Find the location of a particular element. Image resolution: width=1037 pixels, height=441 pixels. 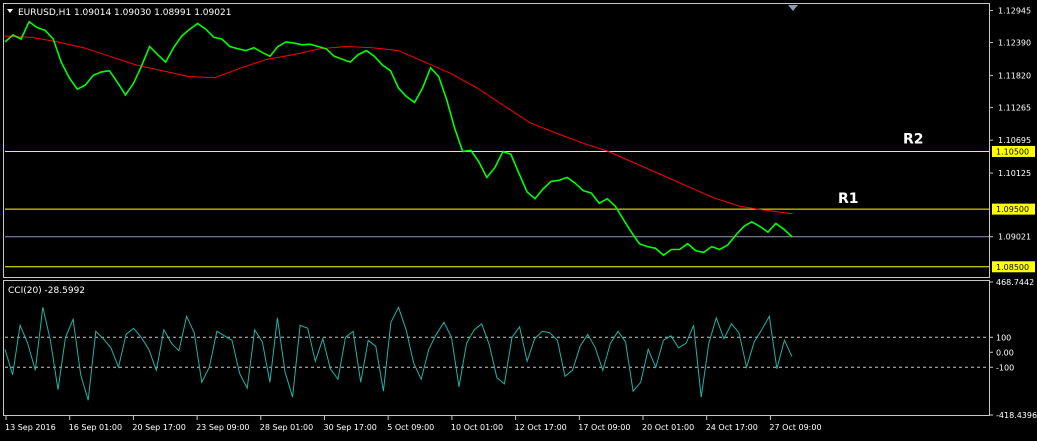

annotation-r1: R1 is located at coordinates (848, 199).